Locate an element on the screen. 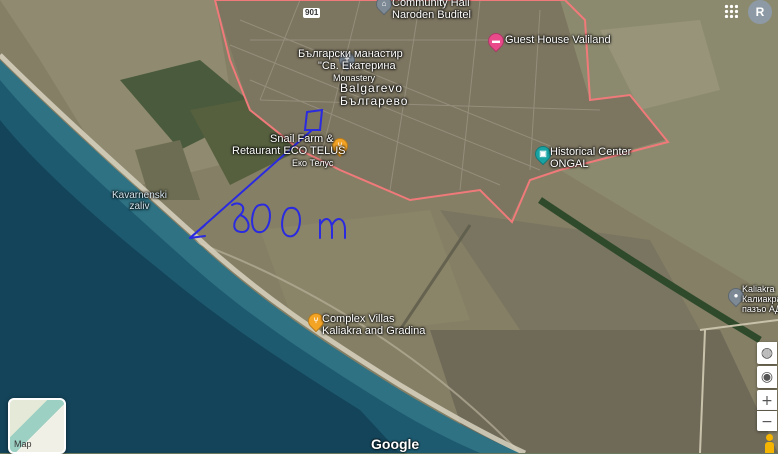 This screenshot has width=778, height=454. bay-label: Kavarnenski zaliv is located at coordinates (139, 201).